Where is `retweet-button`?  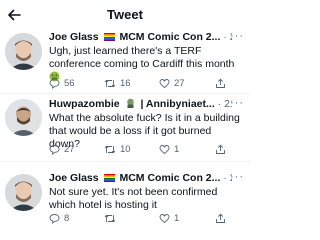 retweet-button is located at coordinates (112, 218).